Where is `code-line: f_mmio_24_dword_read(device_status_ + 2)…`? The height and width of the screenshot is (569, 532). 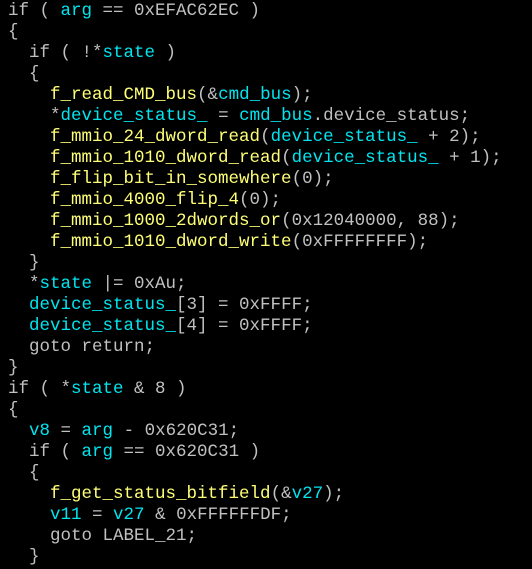 code-line: f_mmio_24_dword_read(device_status_ + 2)… is located at coordinates (244, 137).